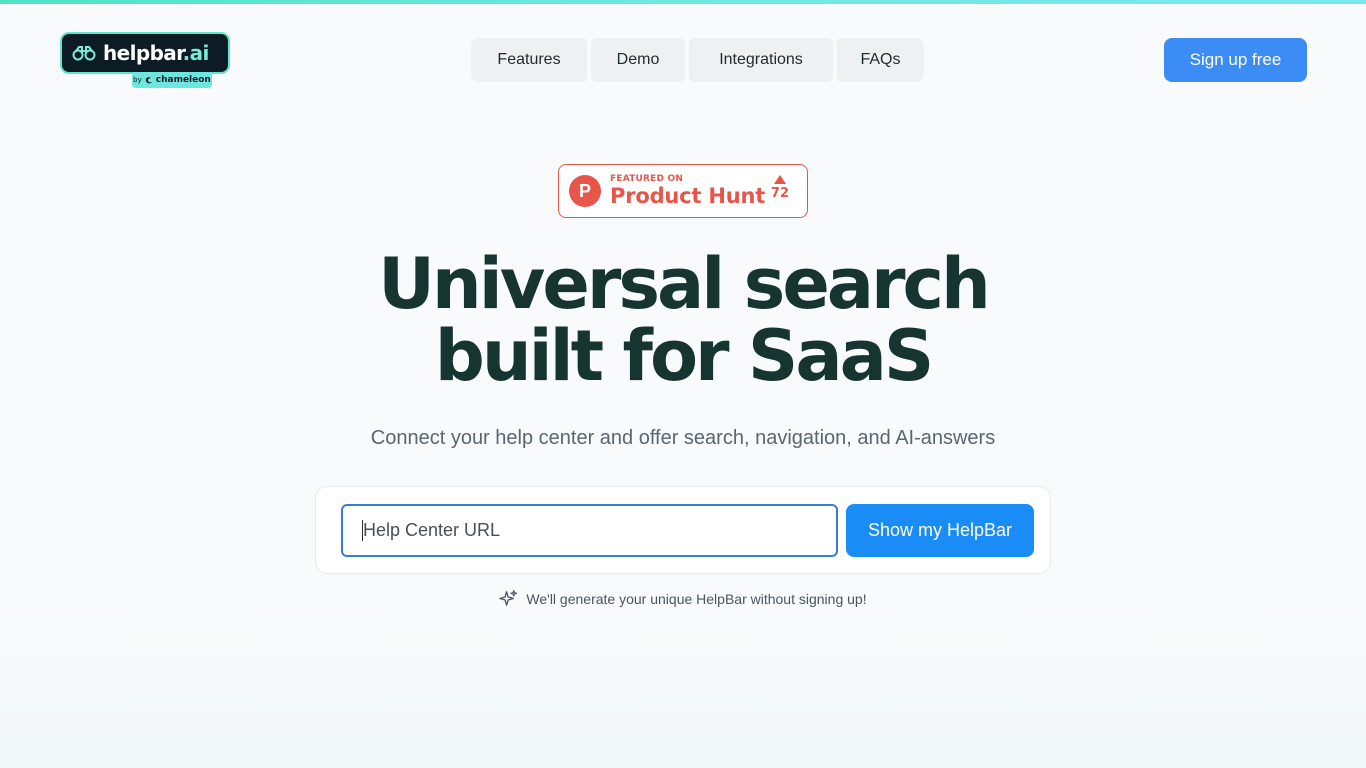  Describe the element at coordinates (183, 80) in the screenshot. I see `badge-brand-text: chameleon` at that location.